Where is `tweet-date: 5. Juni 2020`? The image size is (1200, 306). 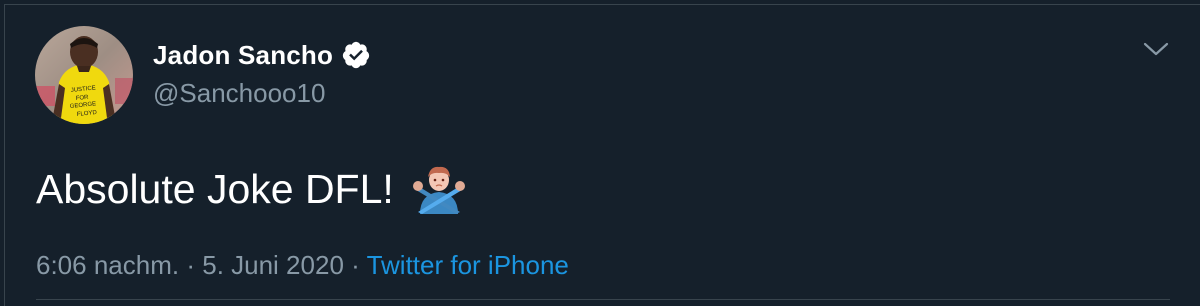
tweet-date: 5. Juni 2020 is located at coordinates (273, 265).